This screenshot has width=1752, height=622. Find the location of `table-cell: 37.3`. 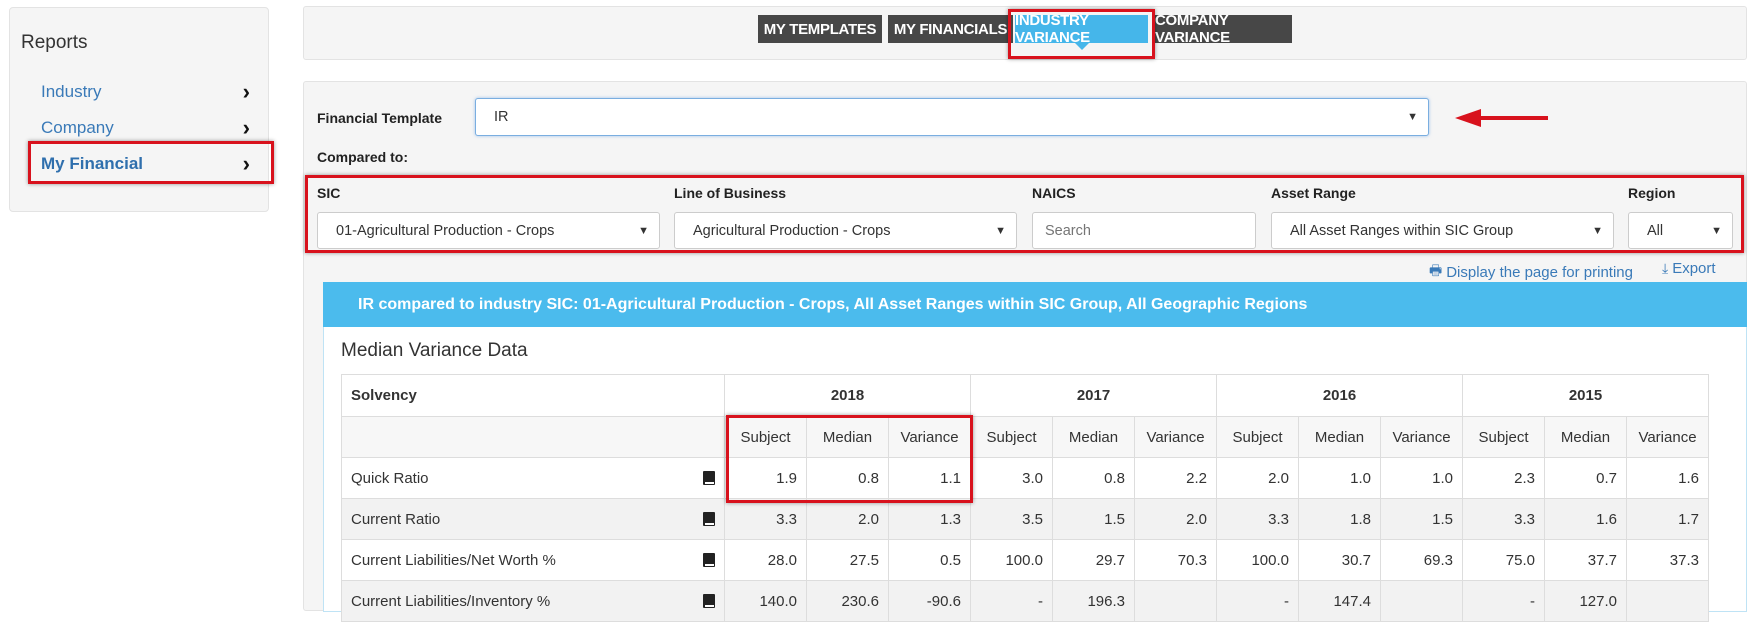

table-cell: 37.3 is located at coordinates (1667, 560).